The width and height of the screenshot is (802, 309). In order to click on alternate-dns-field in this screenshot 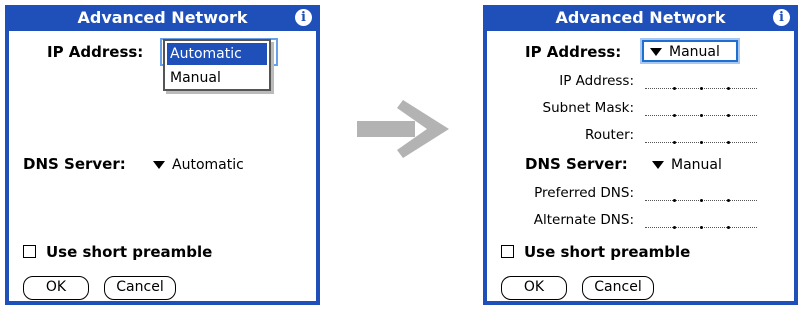, I will do `click(701, 221)`.